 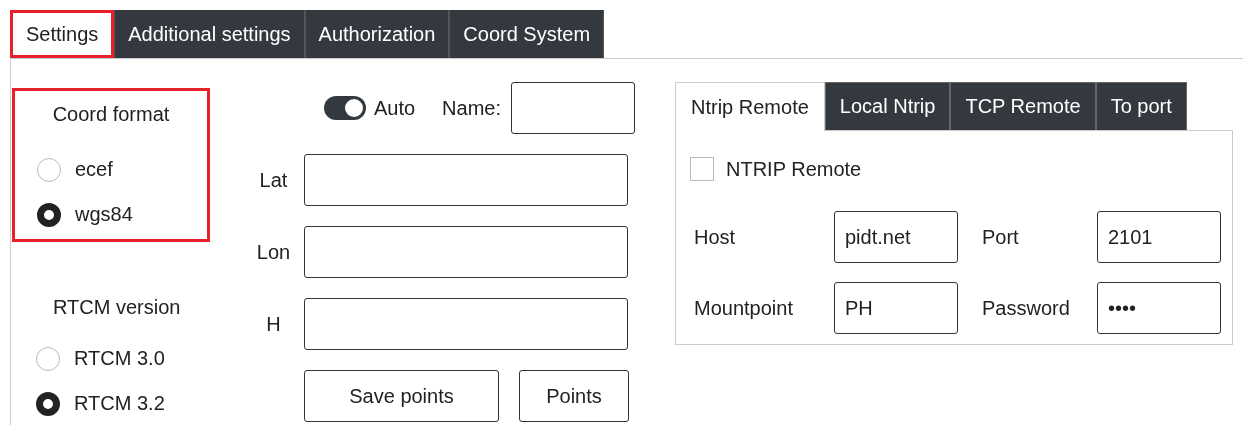 I want to click on input-field: ••••, so click(x=1159, y=308).